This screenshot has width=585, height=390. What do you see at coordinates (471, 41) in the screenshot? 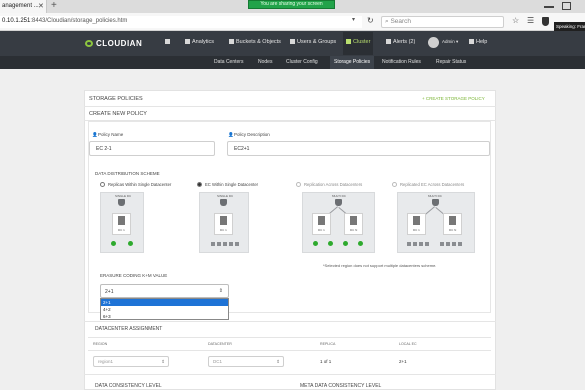
I see `help-icon` at bounding box center [471, 41].